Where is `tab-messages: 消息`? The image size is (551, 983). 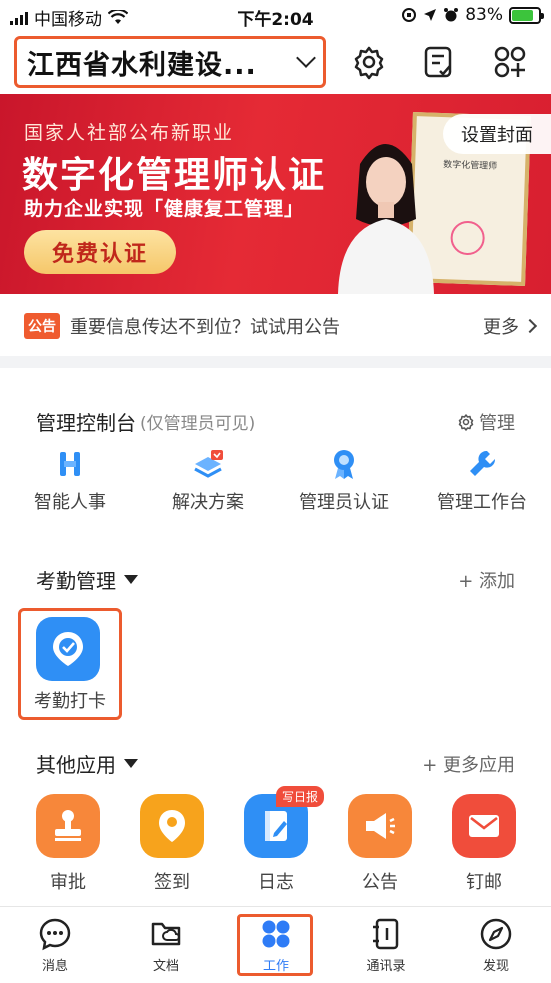
tab-messages: 消息 is located at coordinates (55, 945).